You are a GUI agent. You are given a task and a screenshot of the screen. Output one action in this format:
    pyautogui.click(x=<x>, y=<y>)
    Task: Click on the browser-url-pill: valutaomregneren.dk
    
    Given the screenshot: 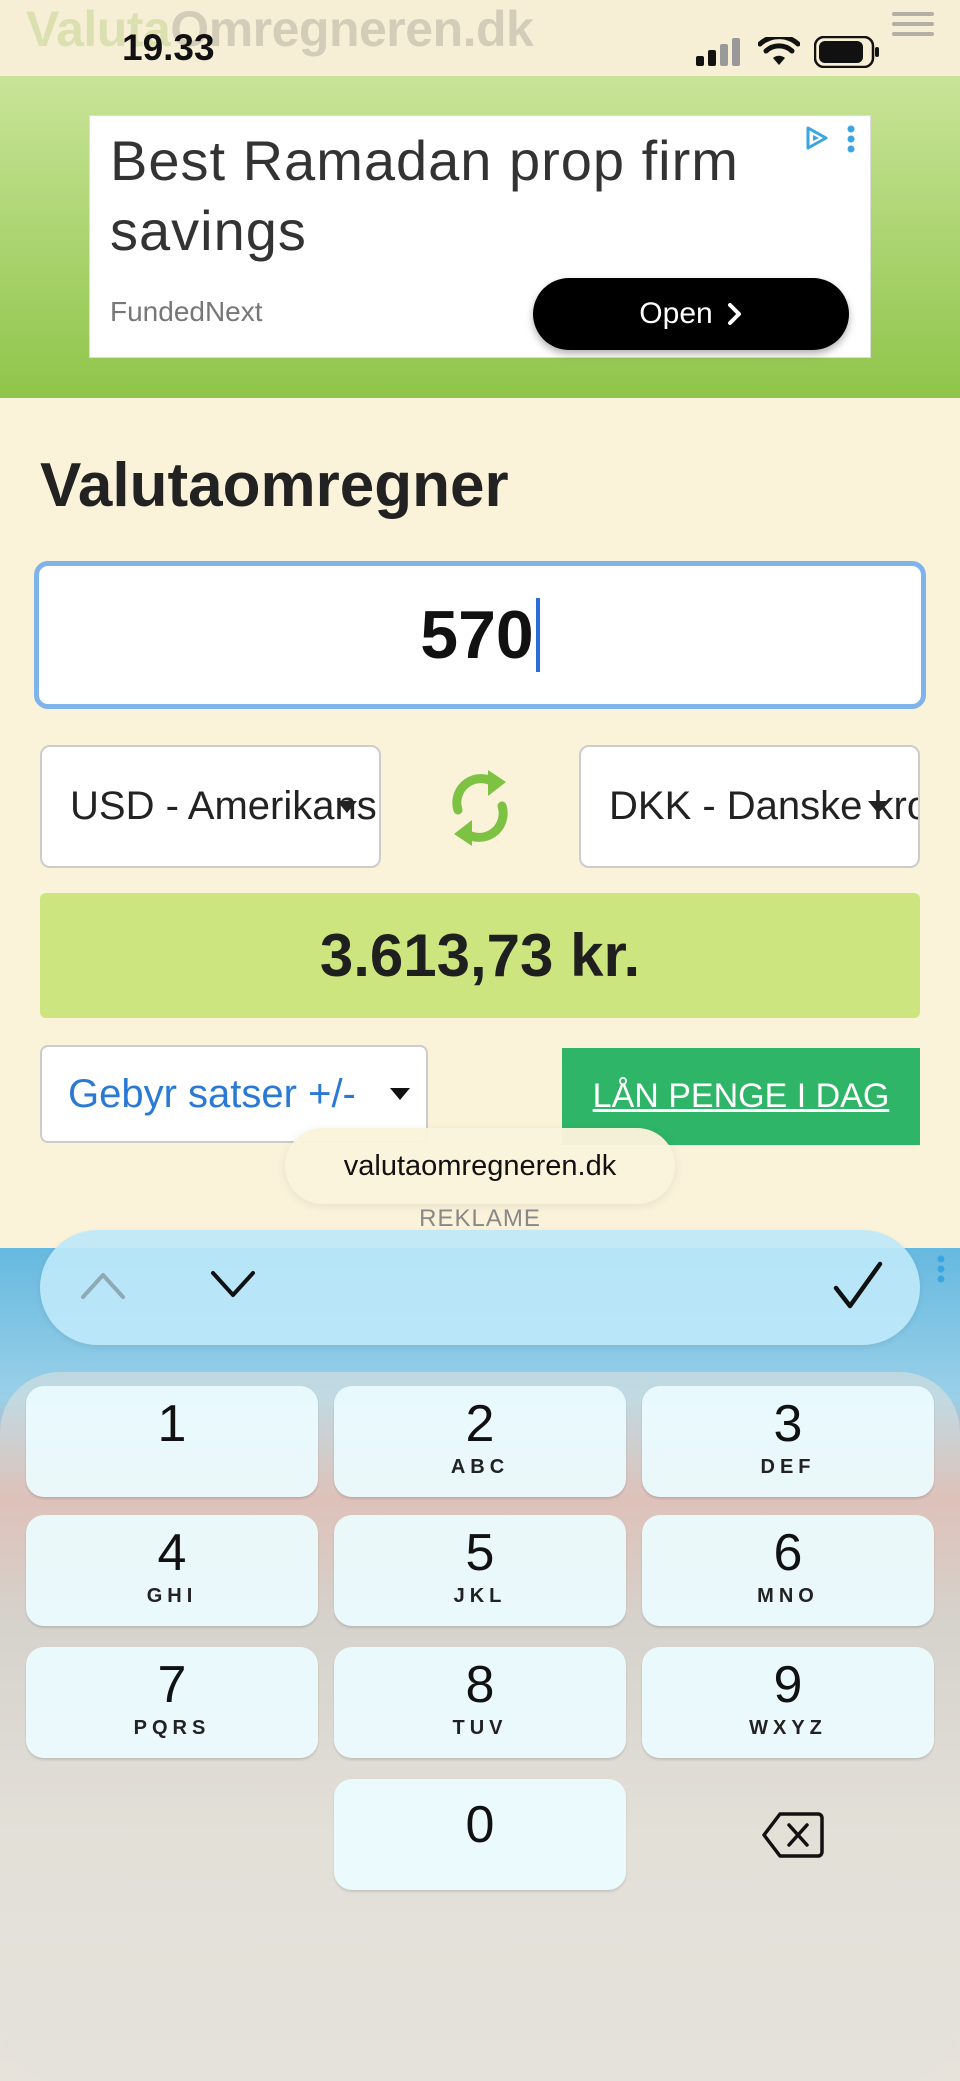 What is the action you would take?
    pyautogui.click(x=480, y=1166)
    